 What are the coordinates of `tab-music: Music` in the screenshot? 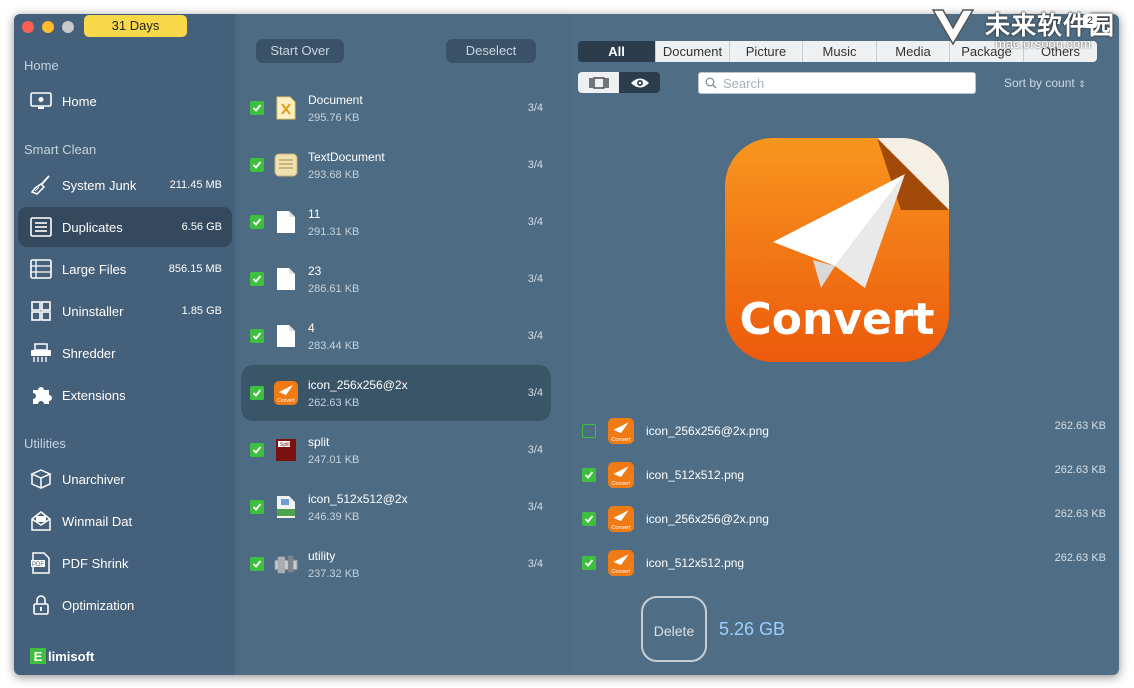 It's located at (840, 51).